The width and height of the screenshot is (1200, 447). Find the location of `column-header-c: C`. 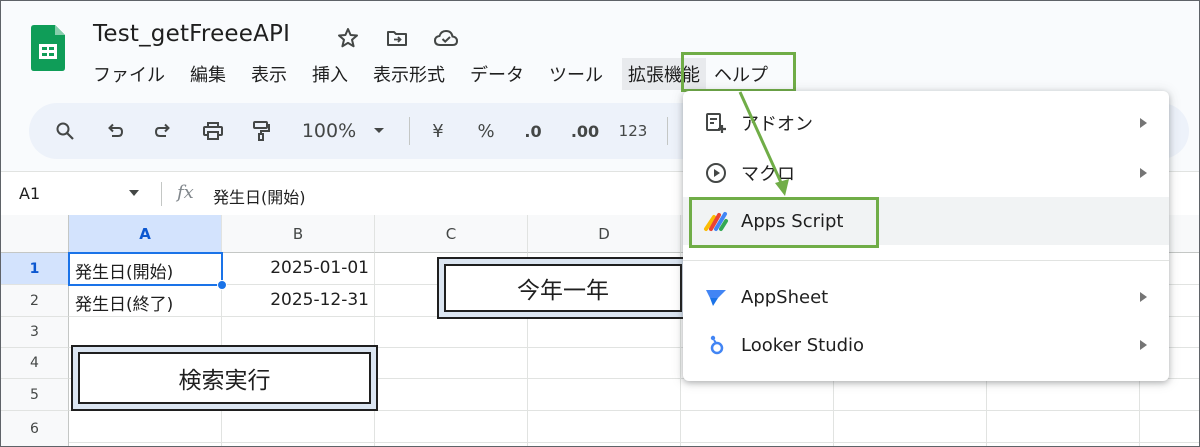

column-header-c: C is located at coordinates (451, 234).